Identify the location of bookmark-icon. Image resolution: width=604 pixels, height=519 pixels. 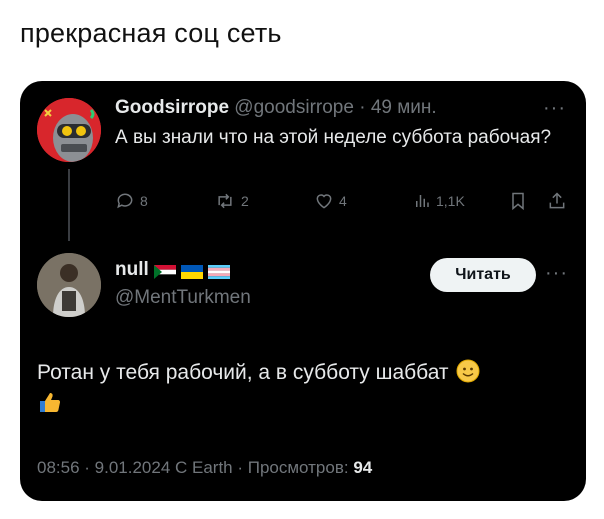
(518, 201).